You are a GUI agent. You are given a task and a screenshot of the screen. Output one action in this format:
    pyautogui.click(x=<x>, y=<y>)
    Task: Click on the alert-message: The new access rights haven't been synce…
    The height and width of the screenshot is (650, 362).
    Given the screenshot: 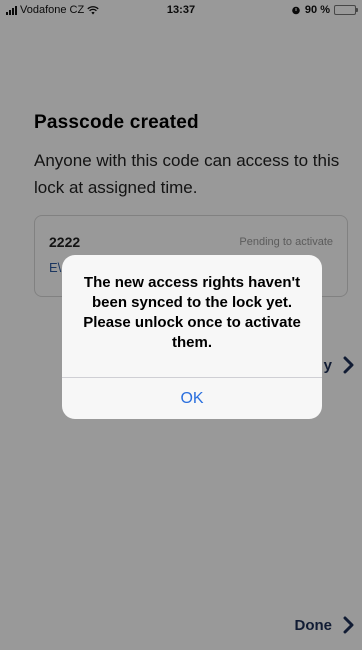 What is the action you would take?
    pyautogui.click(x=192, y=312)
    